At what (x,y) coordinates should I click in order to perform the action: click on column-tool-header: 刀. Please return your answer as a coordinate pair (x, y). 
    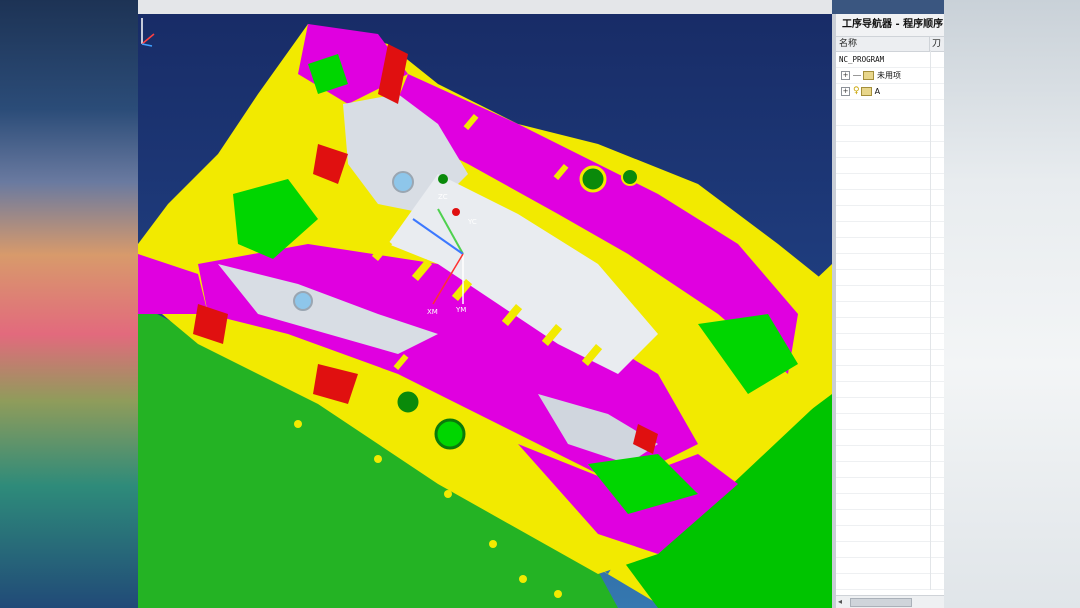
    Looking at the image, I should click on (937, 44).